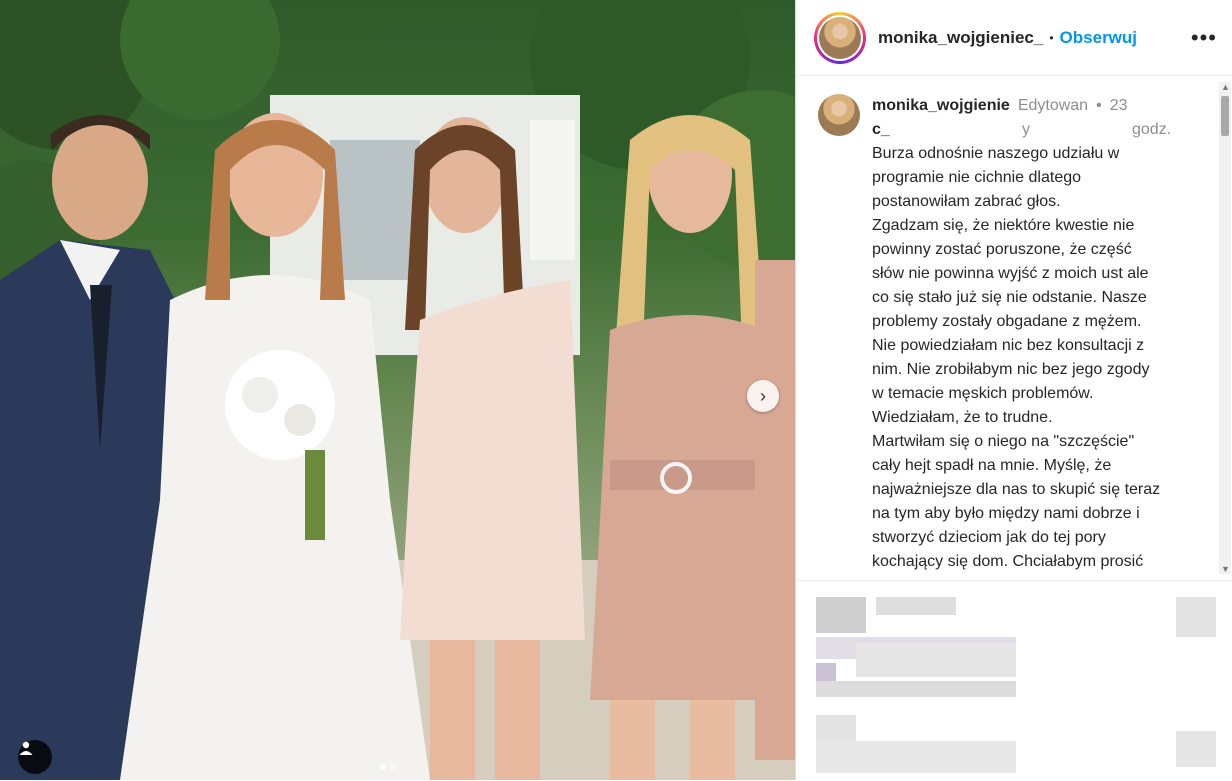  What do you see at coordinates (932, 130) in the screenshot?
I see `caption-username-continuation: c_` at bounding box center [932, 130].